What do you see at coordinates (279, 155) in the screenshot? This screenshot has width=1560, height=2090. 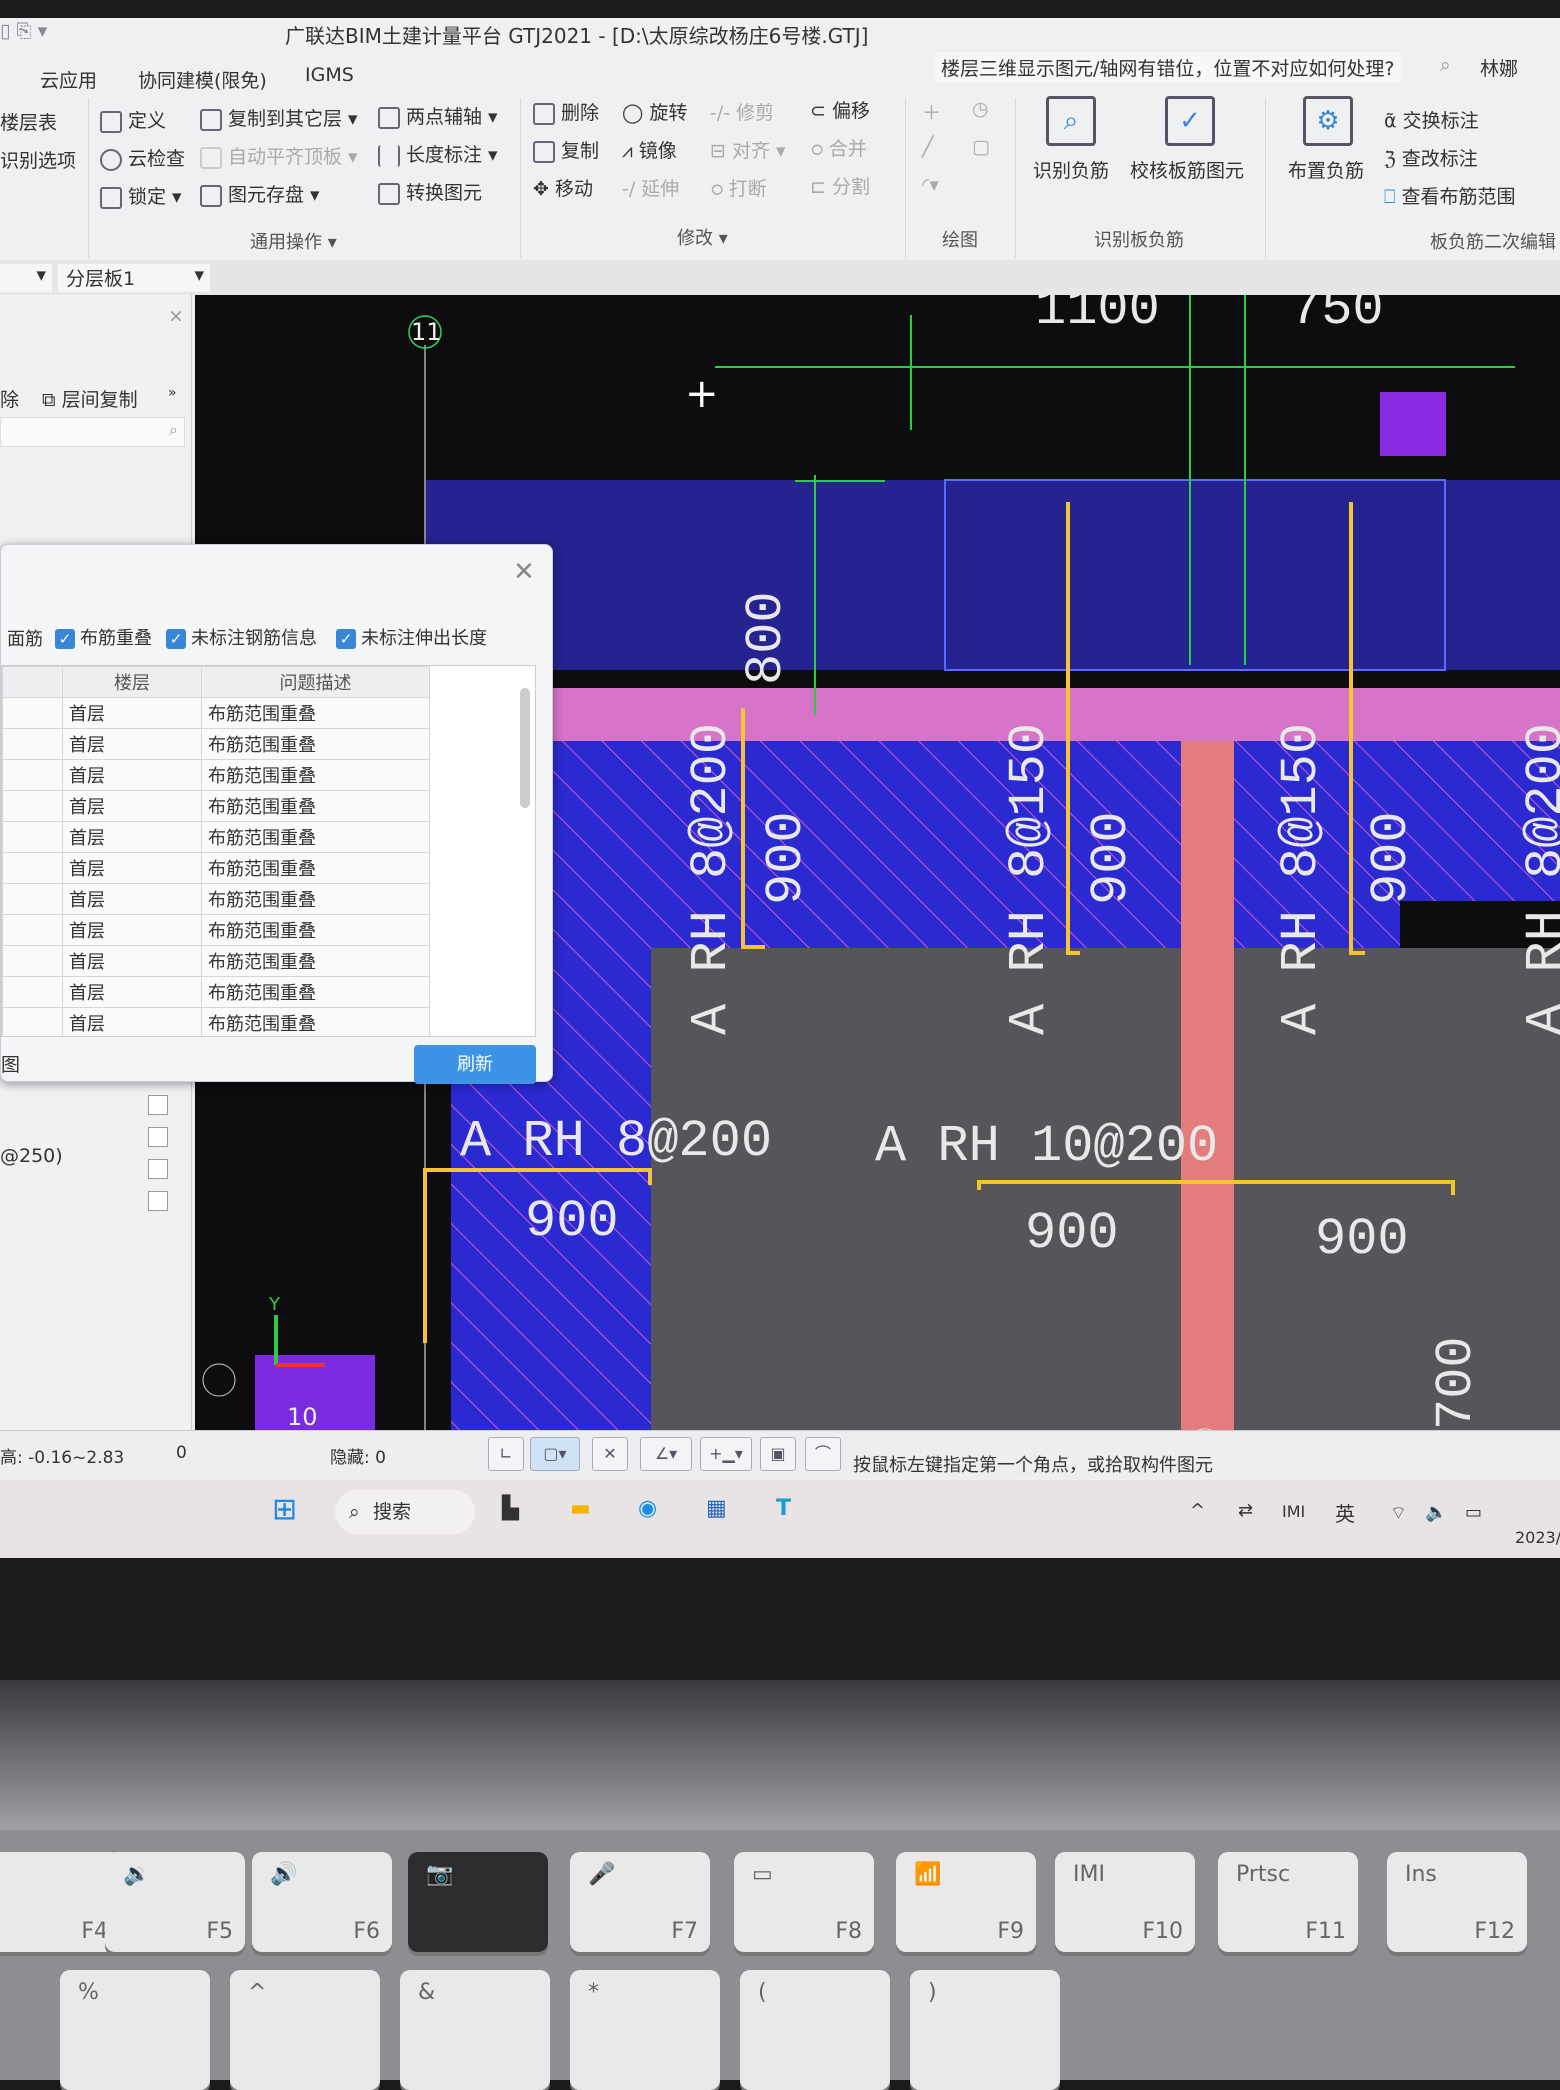 I see `auto-align-button: 自动平齐顶板 ▾` at bounding box center [279, 155].